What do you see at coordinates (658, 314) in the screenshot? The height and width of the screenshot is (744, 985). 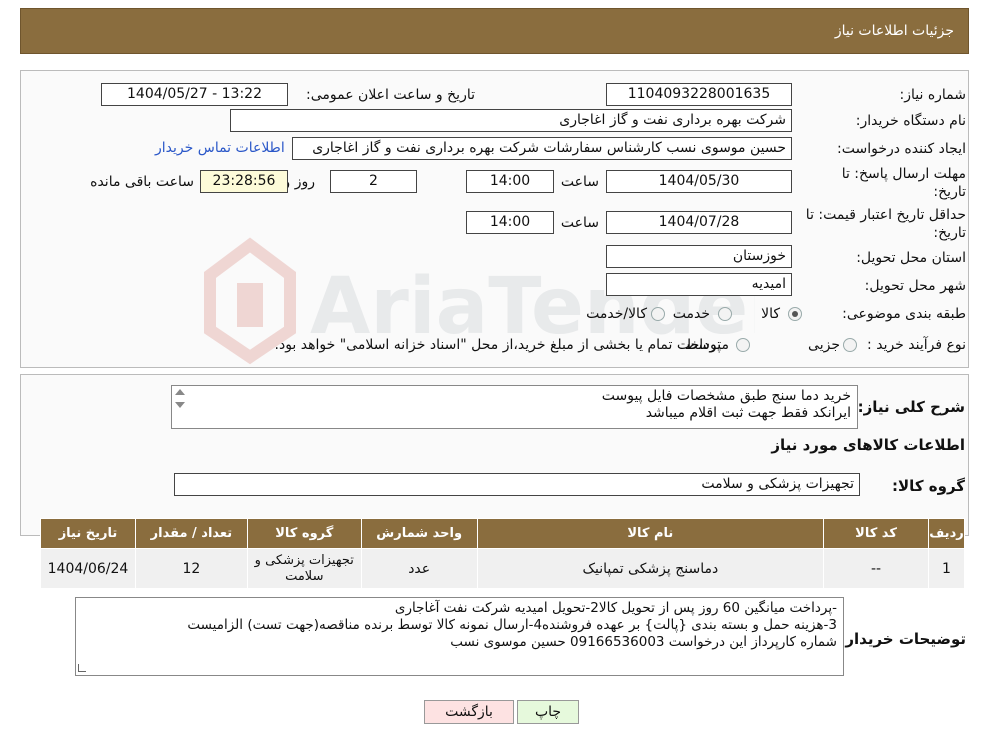 I see `category-radio-goods-service` at bounding box center [658, 314].